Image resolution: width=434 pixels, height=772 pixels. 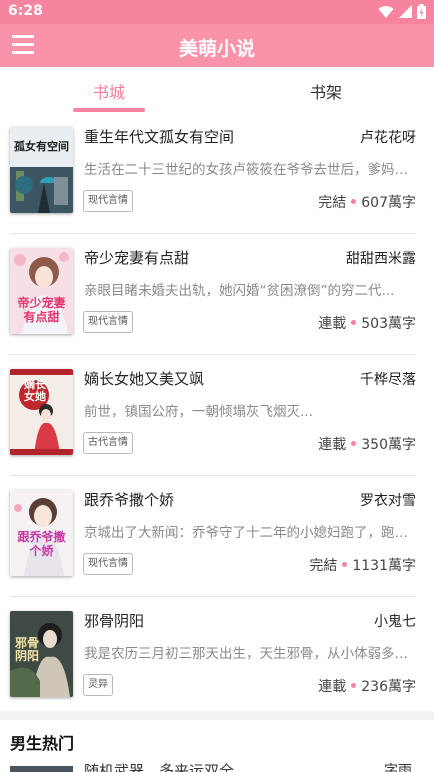 What do you see at coordinates (326, 91) in the screenshot?
I see `tab-bookshelf: 书架` at bounding box center [326, 91].